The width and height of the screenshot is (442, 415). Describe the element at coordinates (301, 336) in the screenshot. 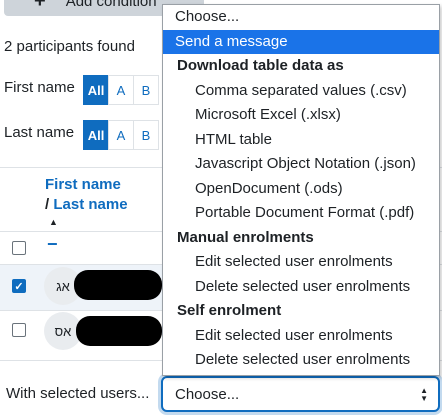

I see `option-self-edit: Edit selected user enrolments` at that location.